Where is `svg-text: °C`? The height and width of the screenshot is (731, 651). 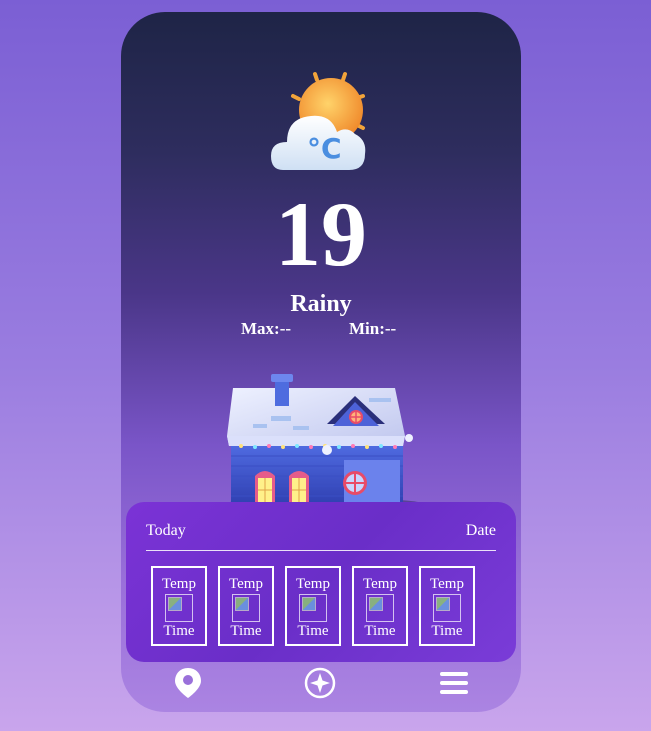
svg-text: °C is located at coordinates (324, 148).